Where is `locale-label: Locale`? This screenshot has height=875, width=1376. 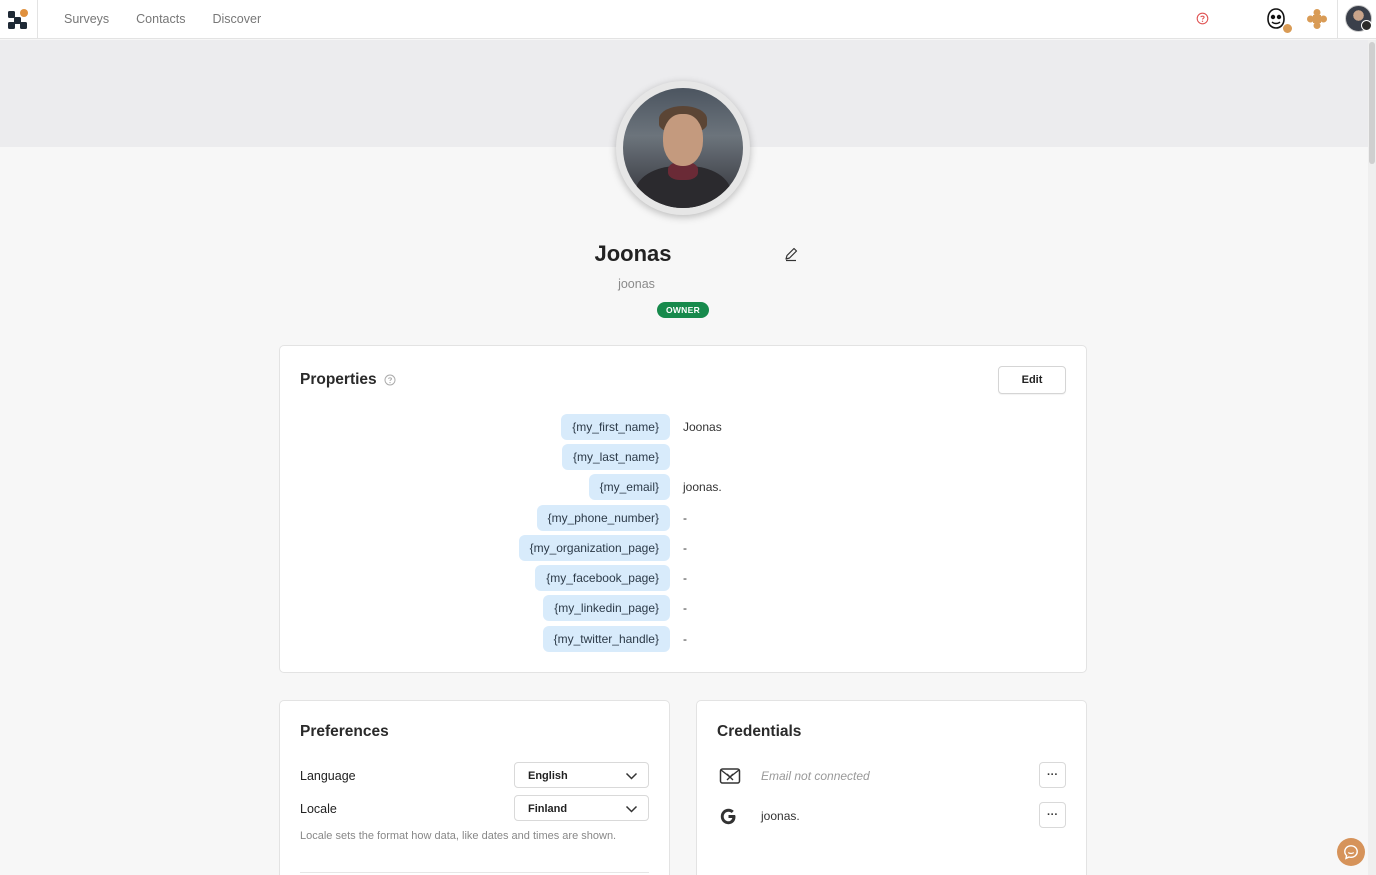
locale-label: Locale is located at coordinates (318, 809).